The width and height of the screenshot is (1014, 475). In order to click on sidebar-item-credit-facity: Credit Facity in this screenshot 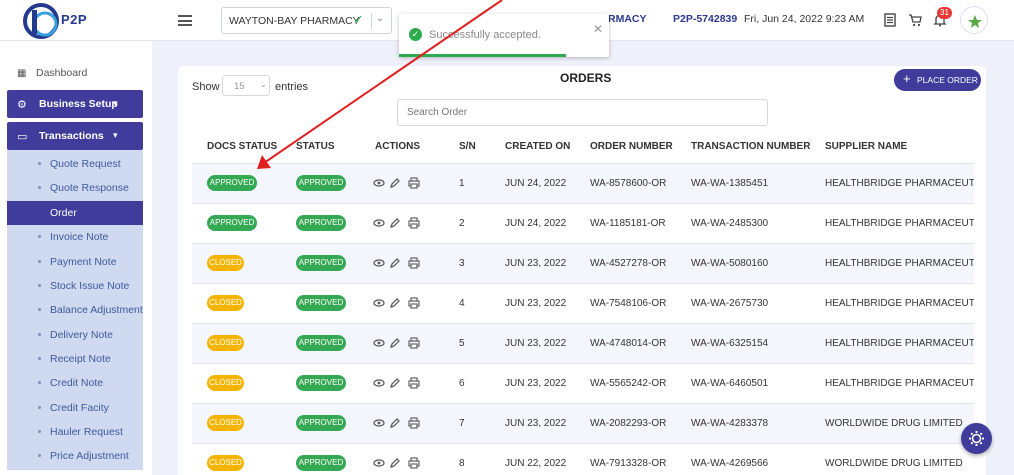, I will do `click(75, 408)`.